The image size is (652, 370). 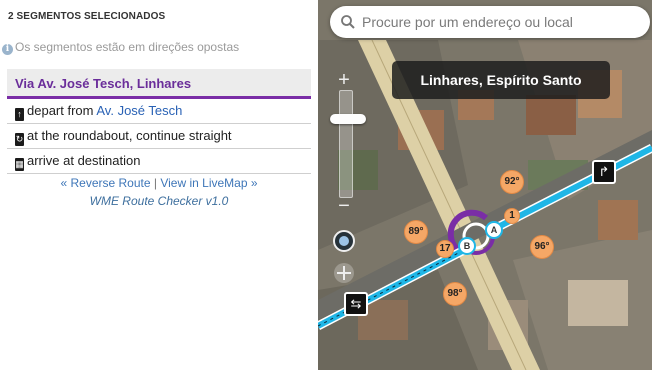 I want to click on two-way-arrow-icon: ⇆, so click(x=356, y=304).